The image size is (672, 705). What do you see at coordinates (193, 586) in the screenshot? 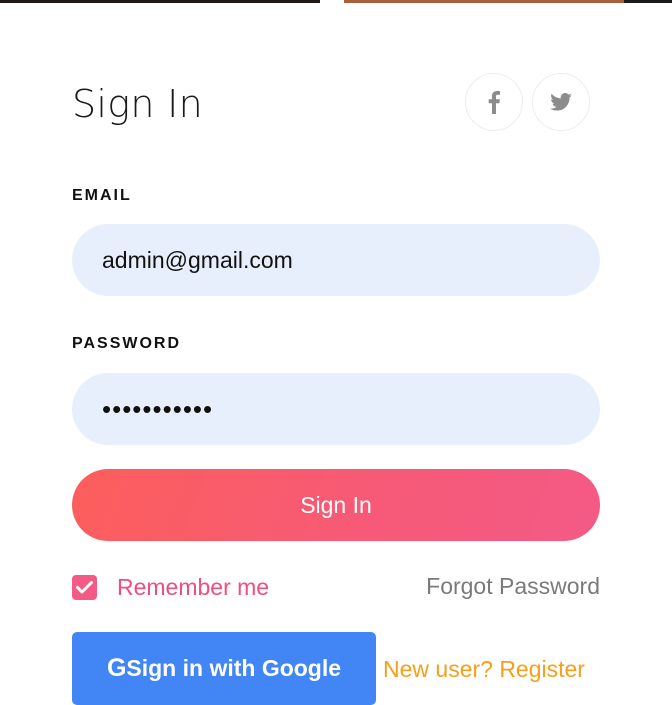
I see `remember-me-label: Remember me` at bounding box center [193, 586].